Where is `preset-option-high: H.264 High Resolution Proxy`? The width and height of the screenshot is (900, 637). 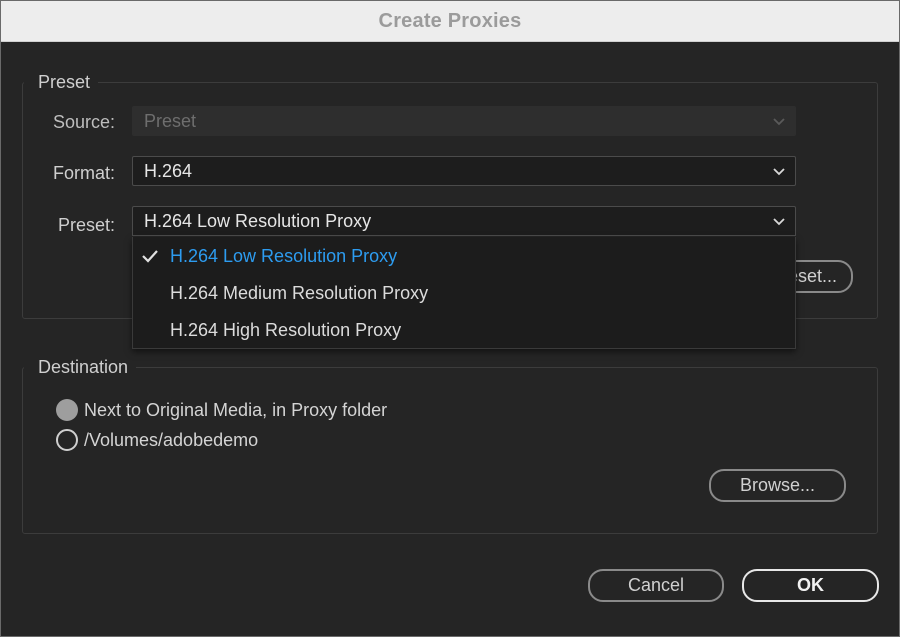
preset-option-high: H.264 High Resolution Proxy is located at coordinates (464, 330).